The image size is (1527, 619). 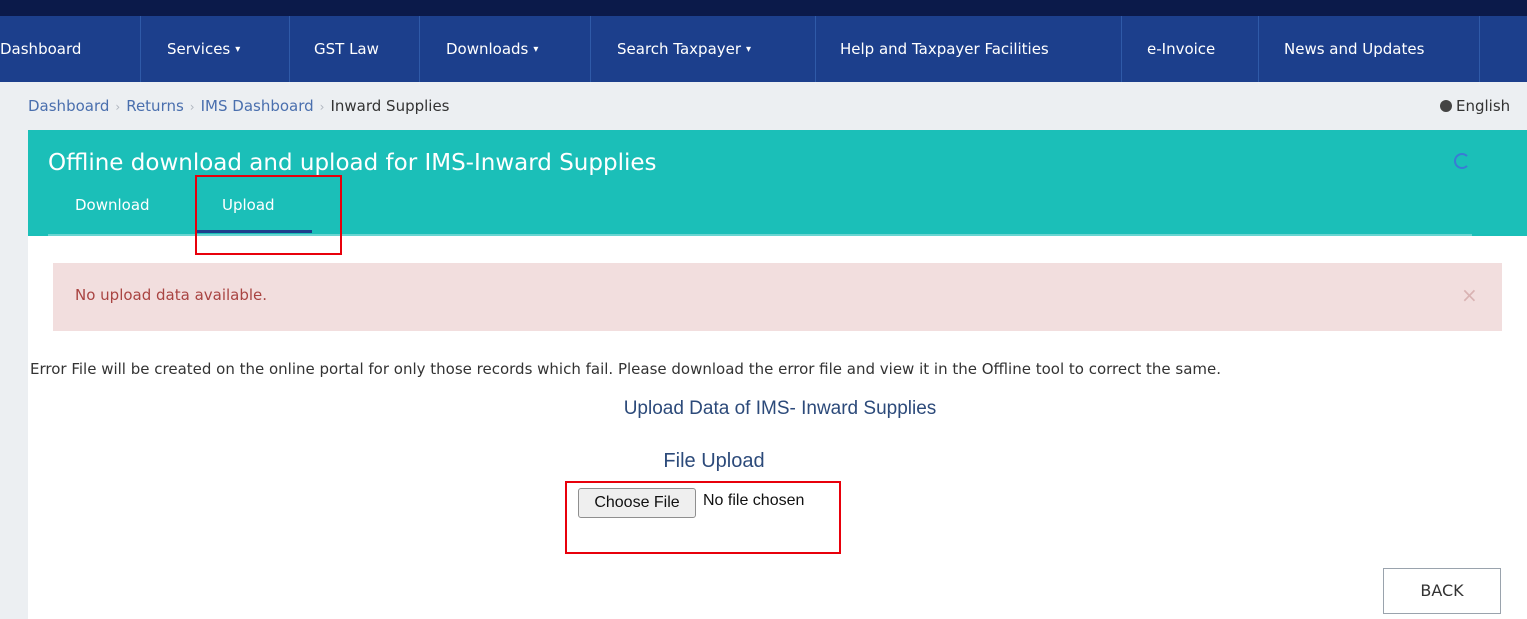 I want to click on nav-dashboard-label: Dashboard, so click(x=41, y=49).